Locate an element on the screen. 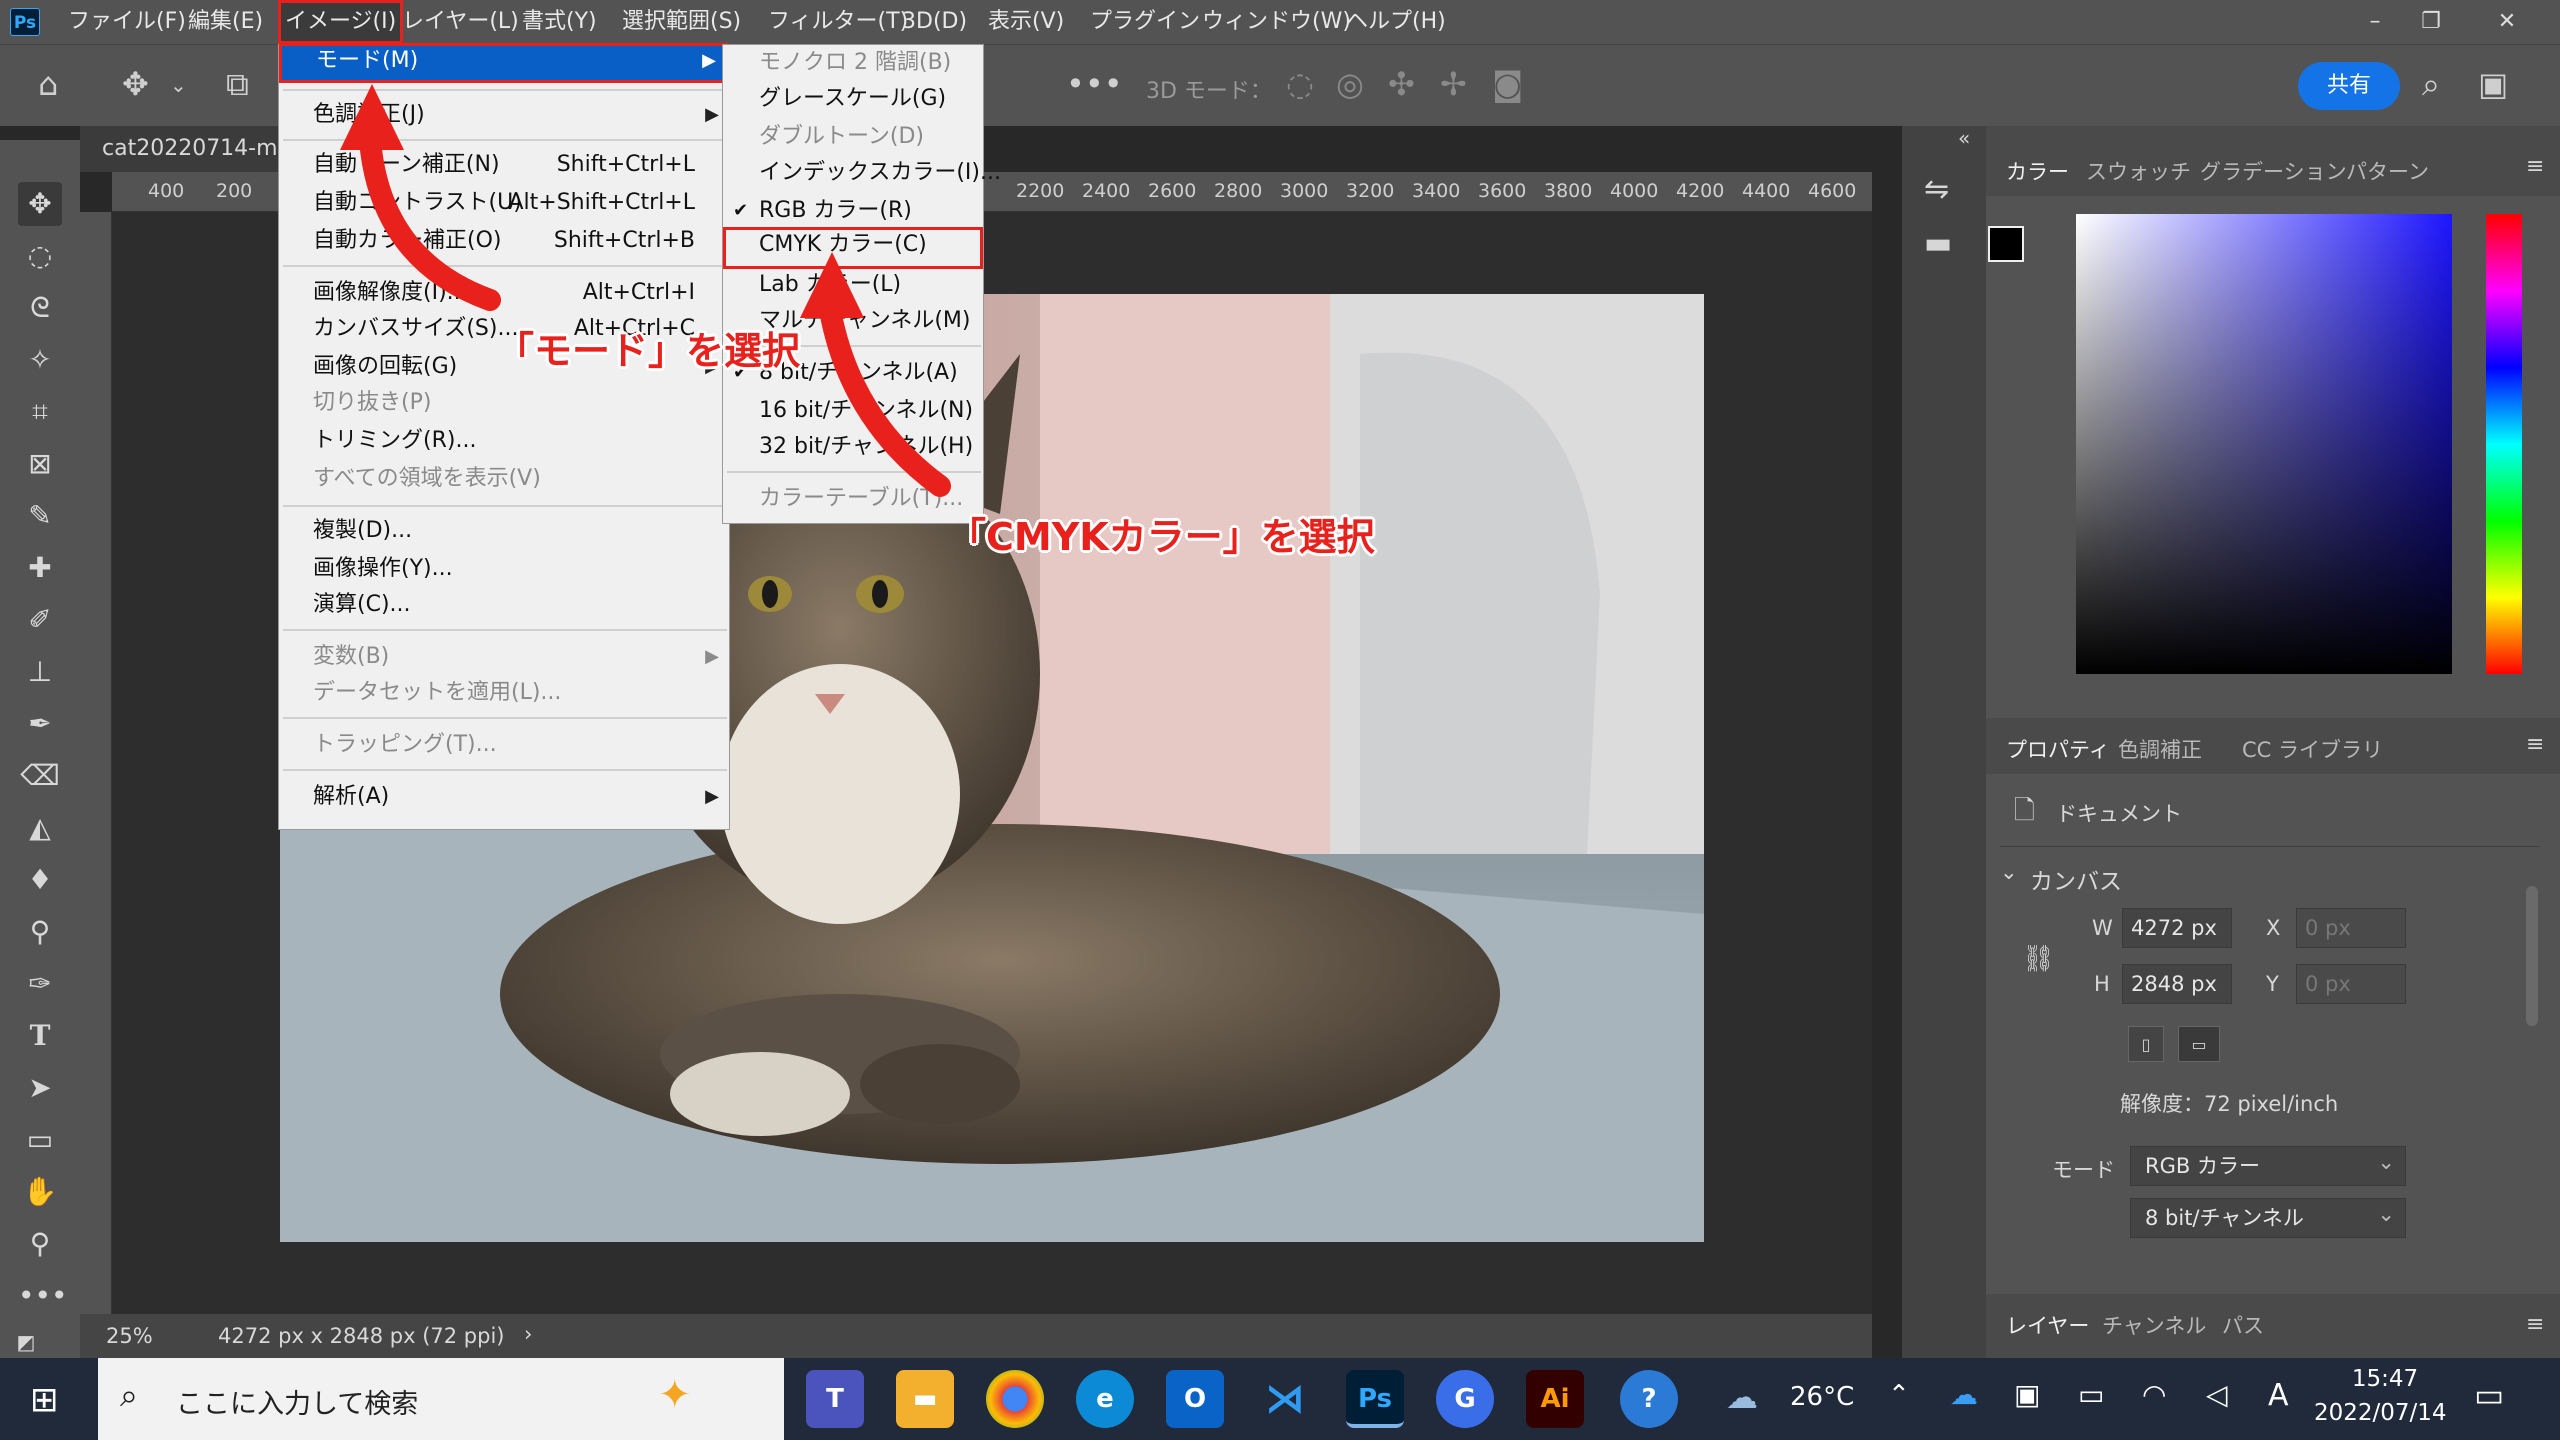 The image size is (2560, 1440). cmyk-arrow is located at coordinates (885, 398).